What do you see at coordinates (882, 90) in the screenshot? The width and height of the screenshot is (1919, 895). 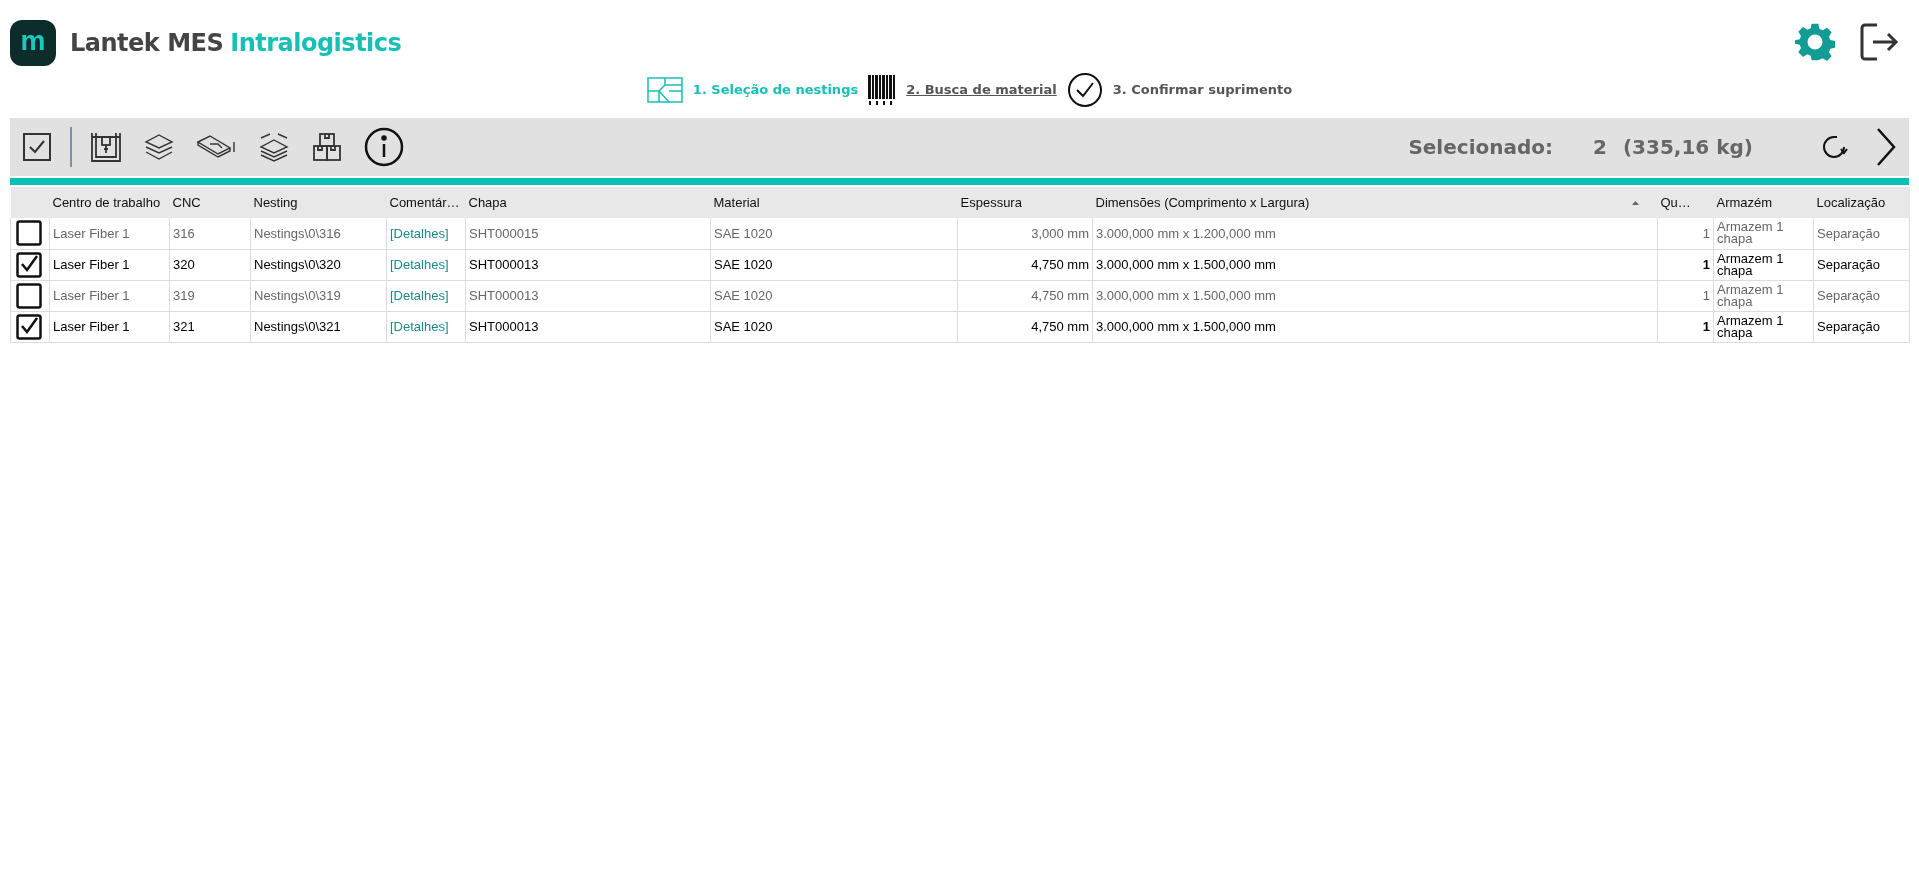 I see `barcode-icon` at bounding box center [882, 90].